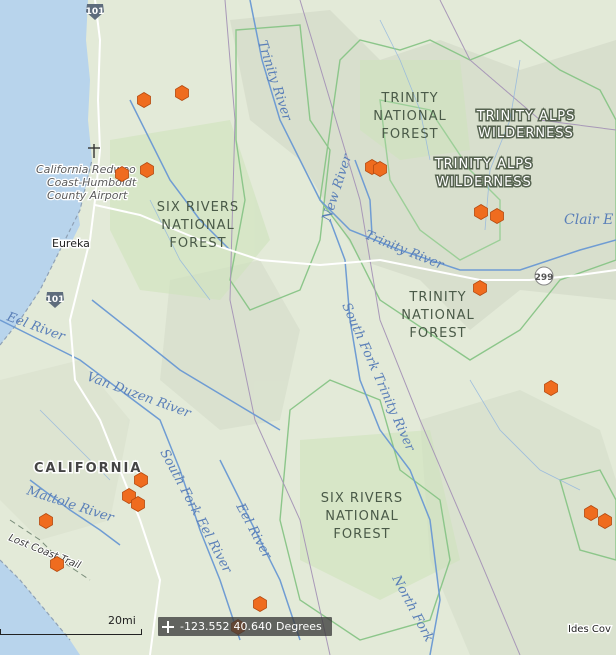  Describe the element at coordinates (361, 534) in the screenshot. I see `forest-label-six-rivers-2-l3: FOREST` at that location.